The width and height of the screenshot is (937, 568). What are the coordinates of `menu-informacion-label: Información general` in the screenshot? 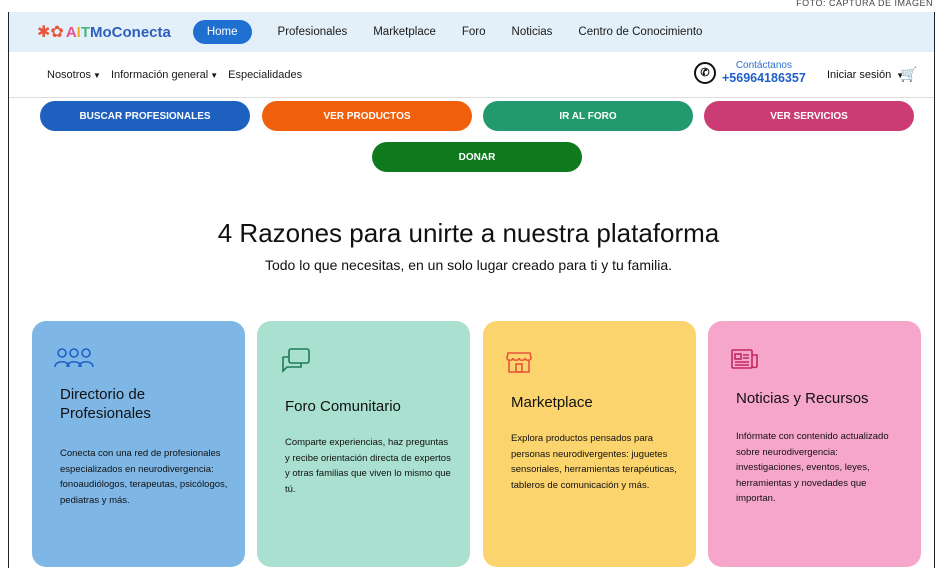 It's located at (159, 74).